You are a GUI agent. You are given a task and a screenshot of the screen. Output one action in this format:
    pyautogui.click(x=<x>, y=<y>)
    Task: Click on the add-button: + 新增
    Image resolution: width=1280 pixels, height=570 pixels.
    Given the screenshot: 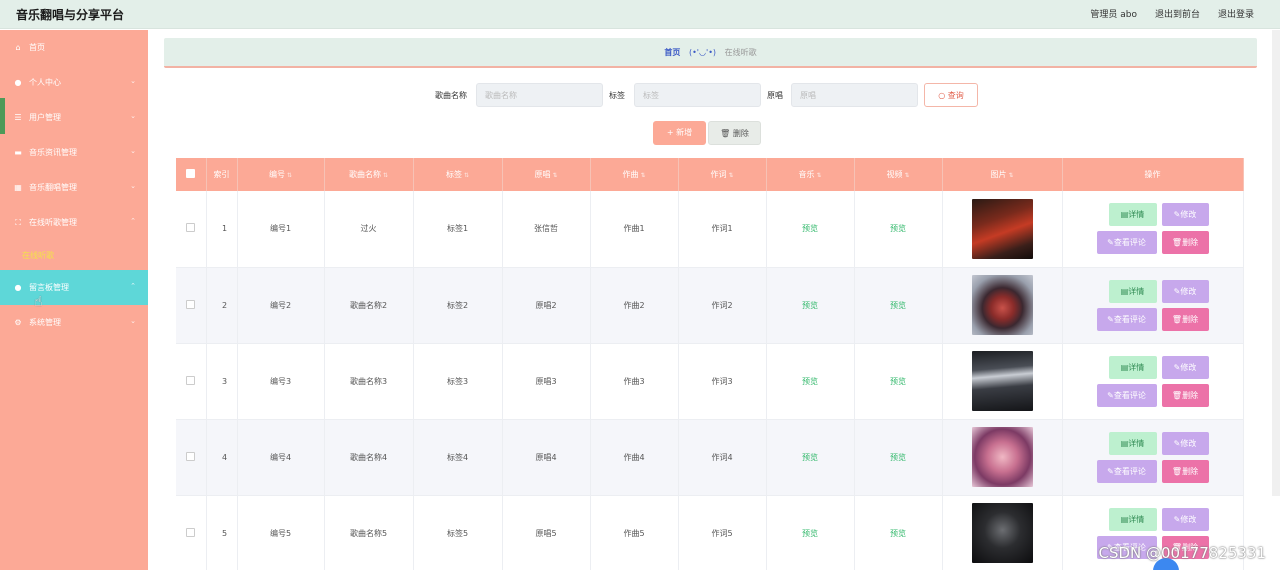 What is the action you would take?
    pyautogui.click(x=679, y=133)
    